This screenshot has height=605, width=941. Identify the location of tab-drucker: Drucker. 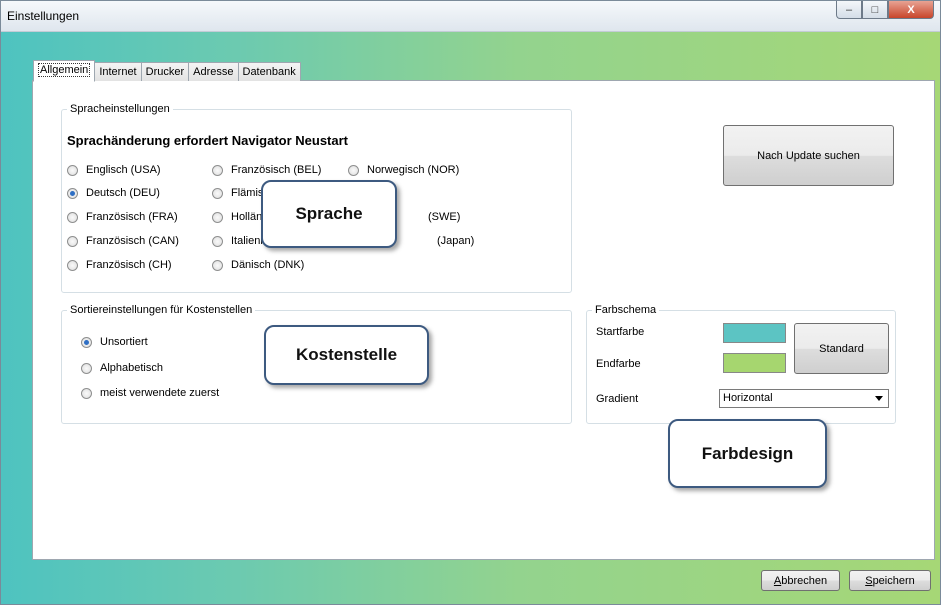
(165, 71).